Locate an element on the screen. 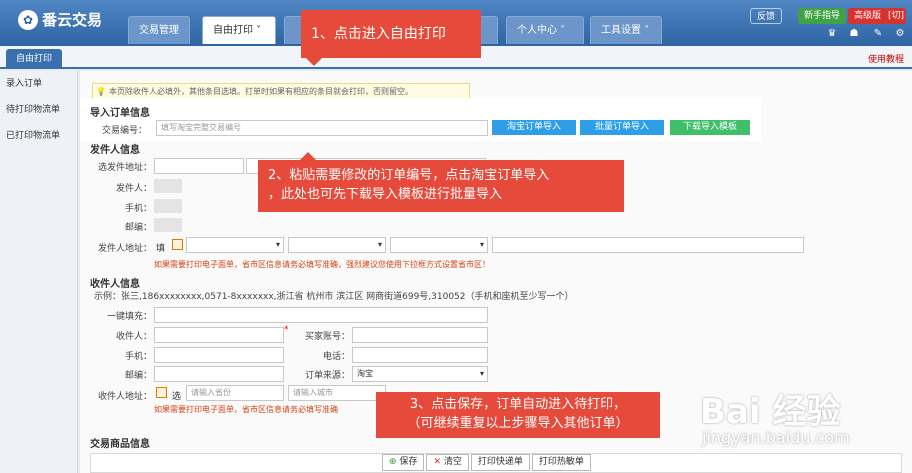 The width and height of the screenshot is (912, 473). print-express-button: 打印快递单 is located at coordinates (500, 462).